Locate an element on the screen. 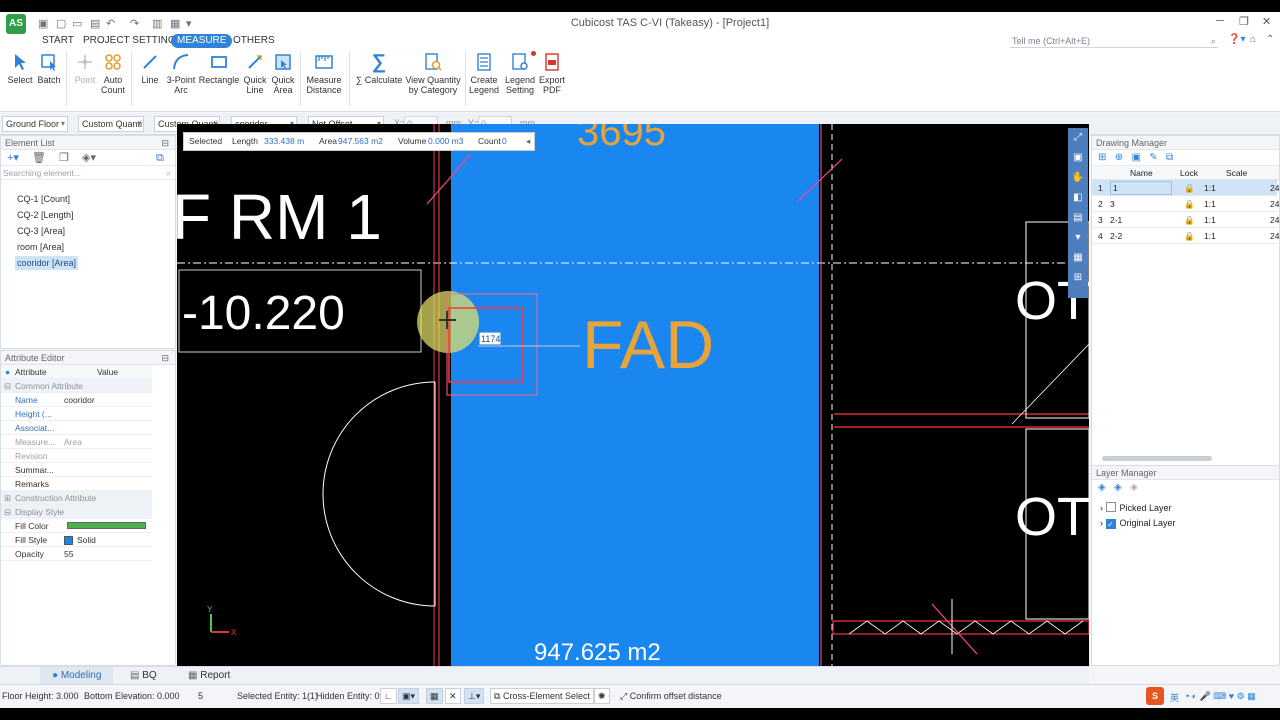  layer-add-icon: ◈ is located at coordinates (1102, 487).